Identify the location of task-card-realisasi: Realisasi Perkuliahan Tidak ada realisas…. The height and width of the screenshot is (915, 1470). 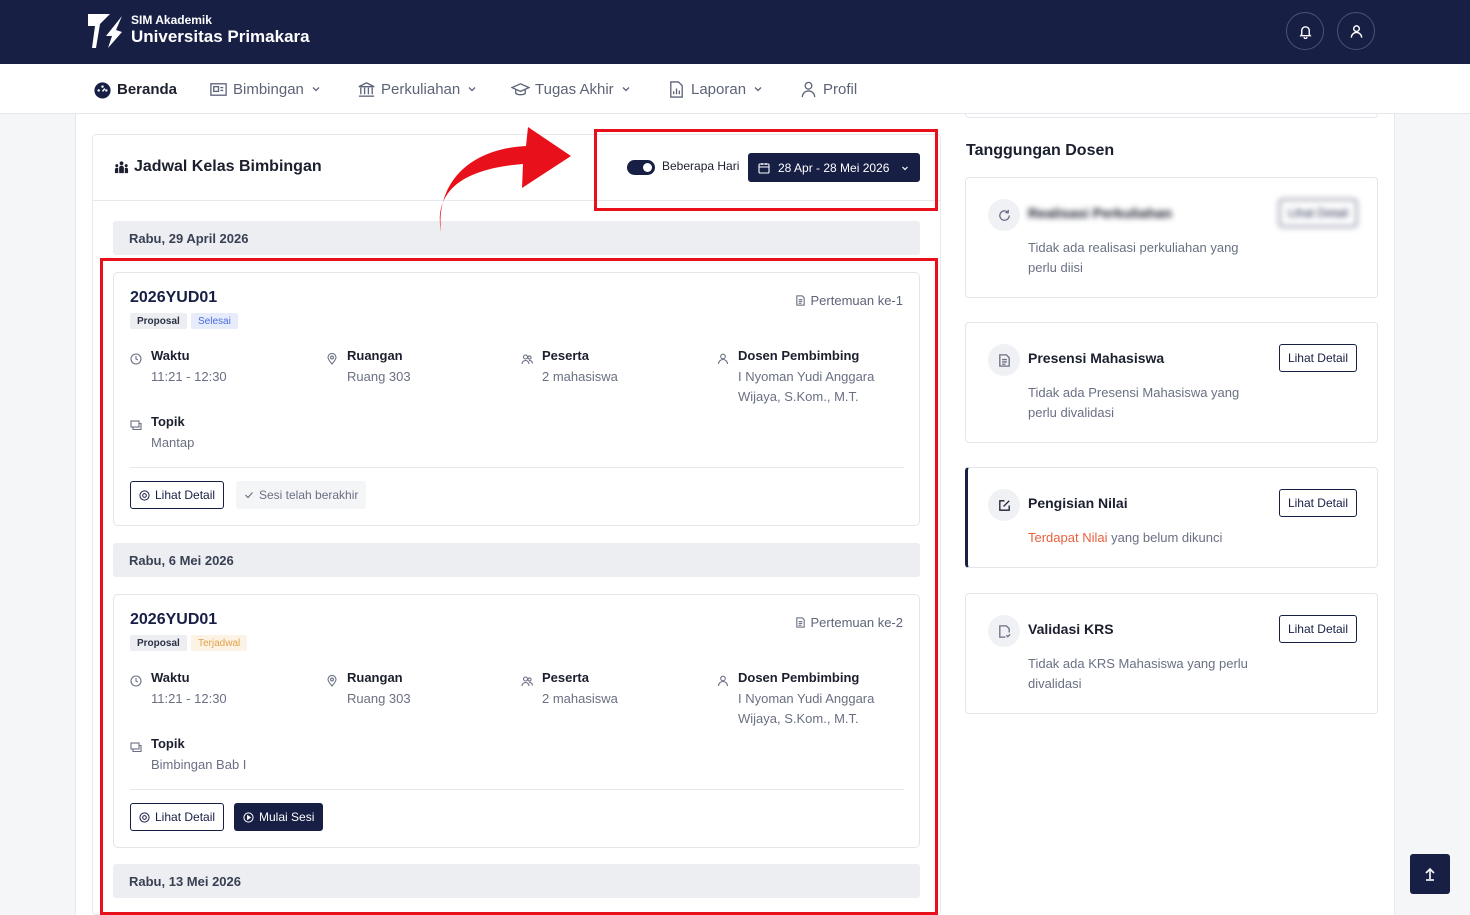
(1171, 237).